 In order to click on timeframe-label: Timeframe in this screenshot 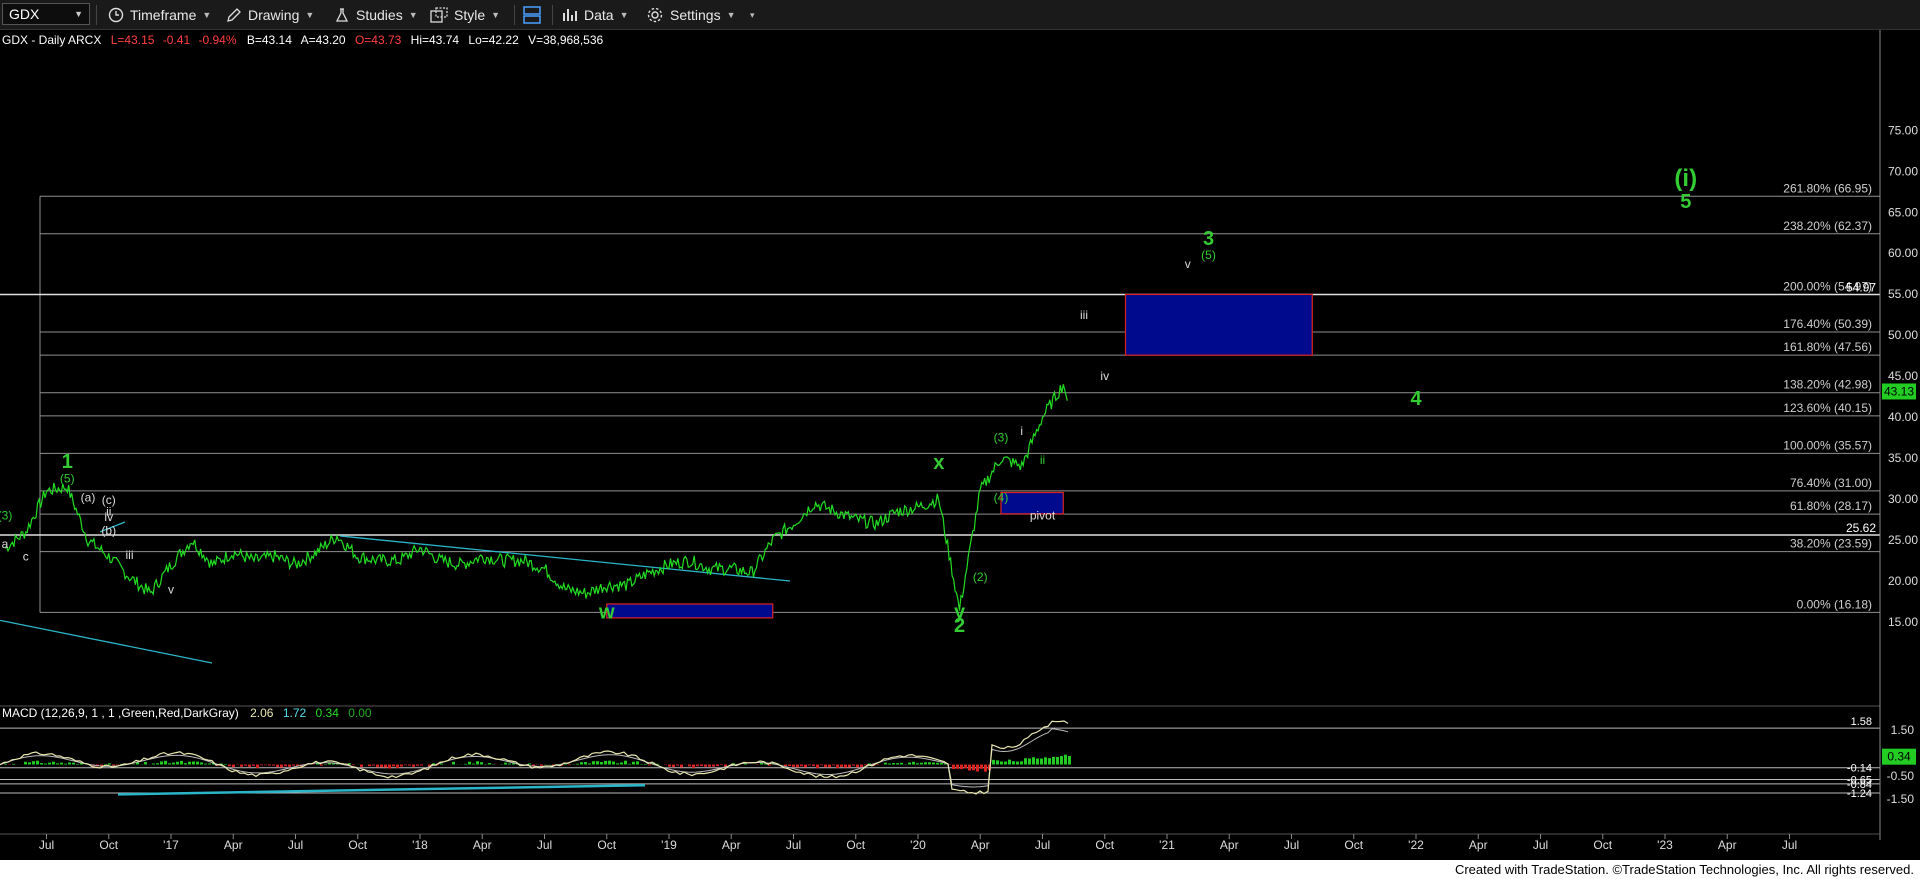, I will do `click(163, 15)`.